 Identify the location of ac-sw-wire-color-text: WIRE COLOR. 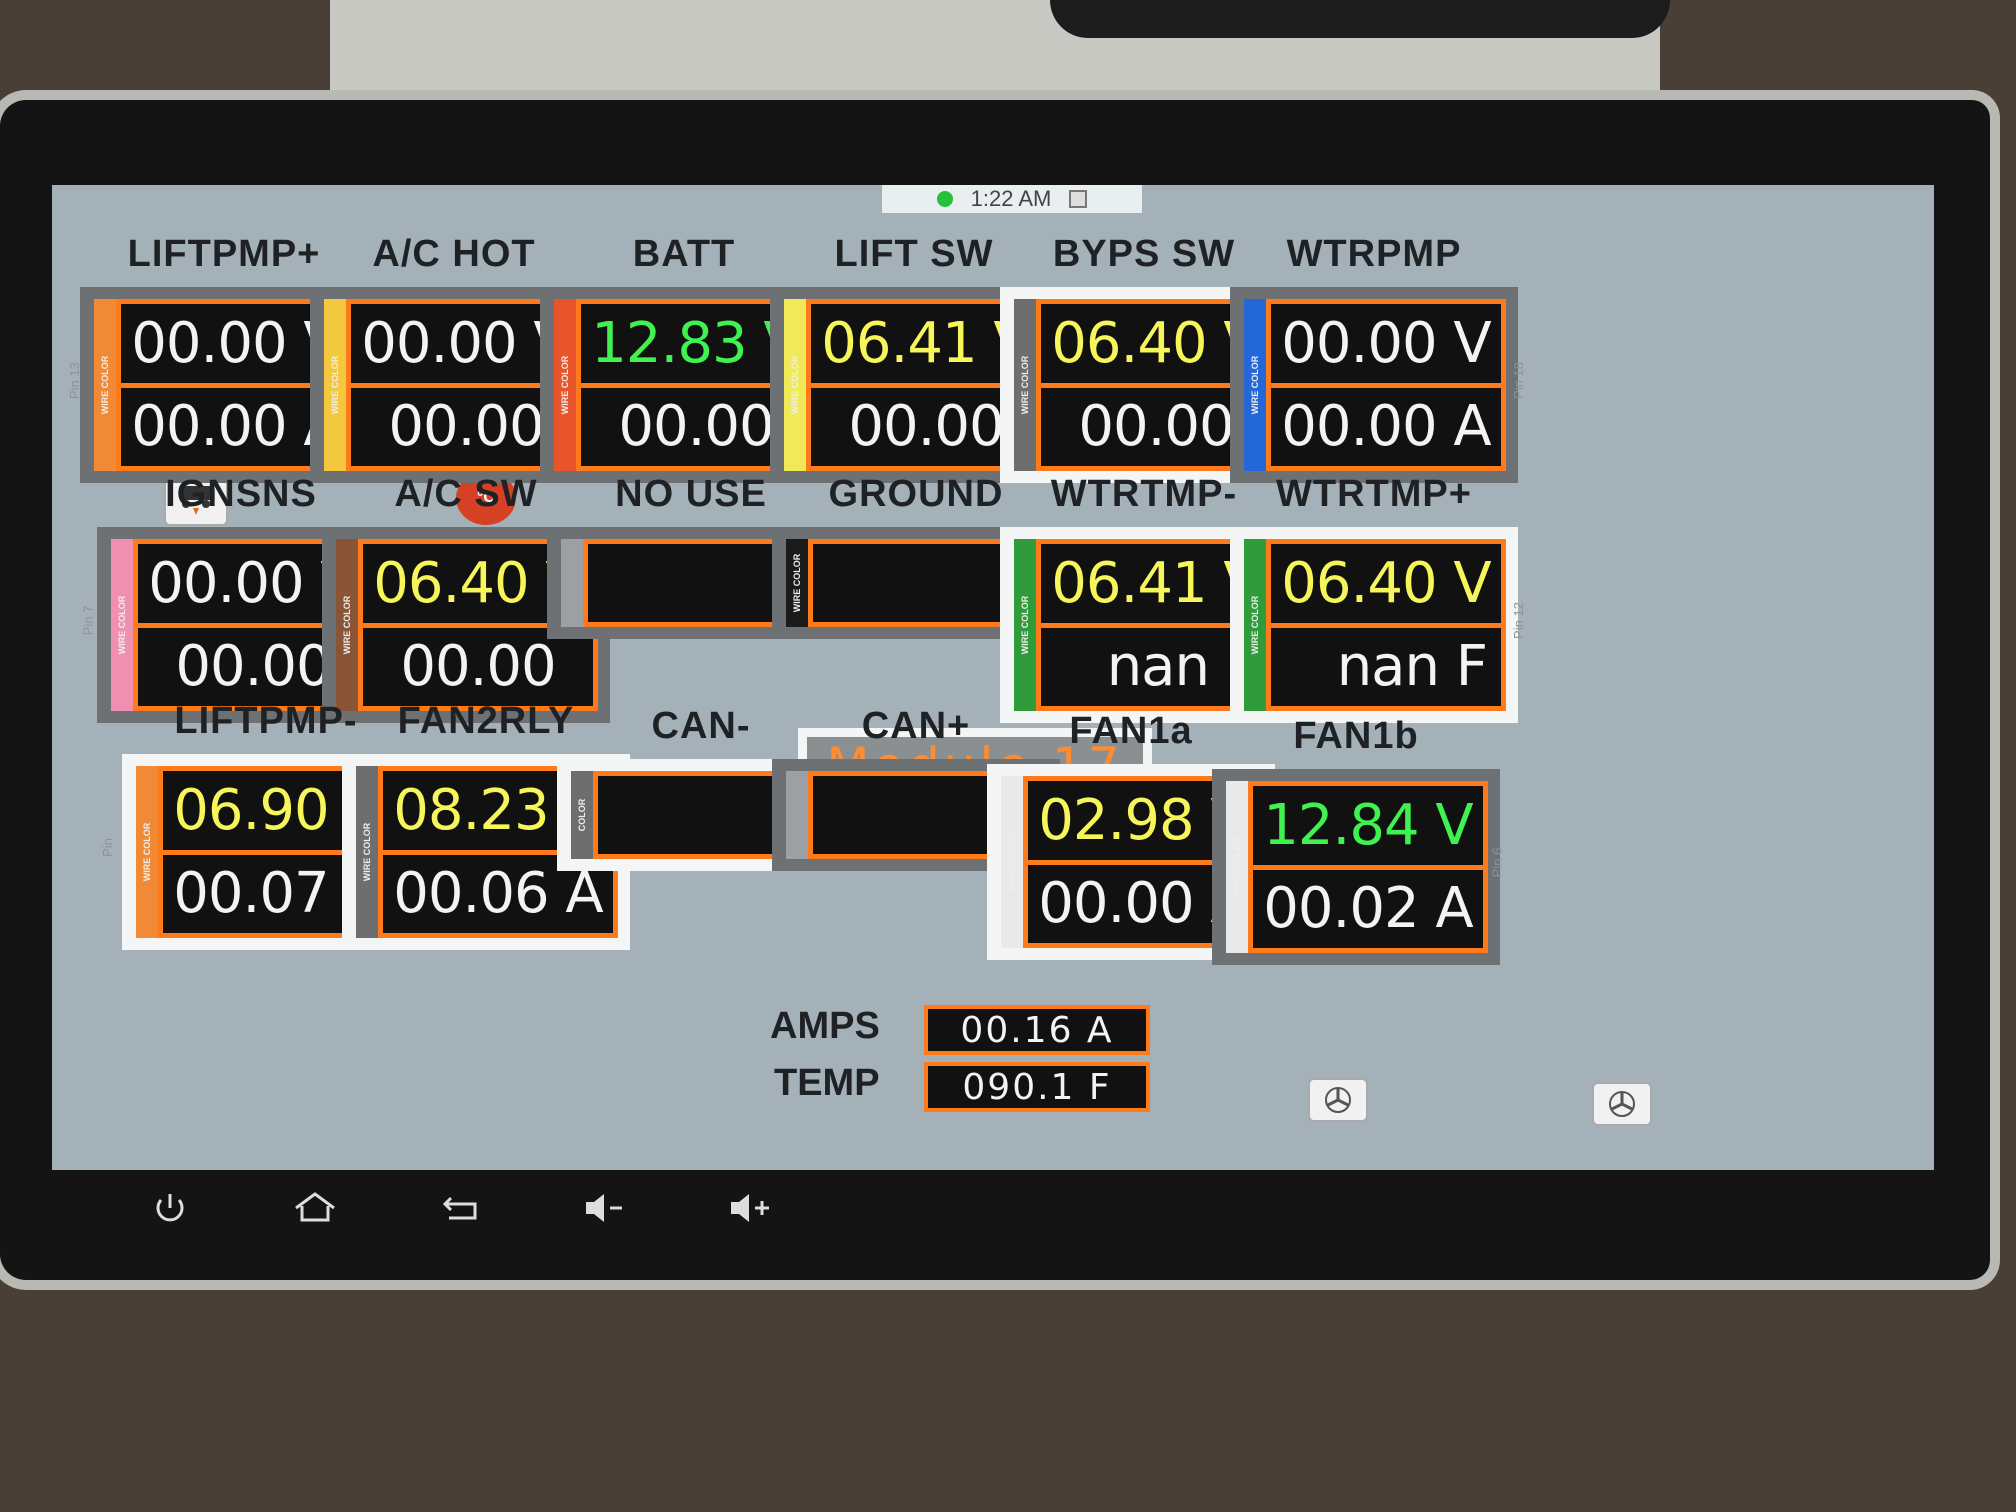
(347, 625).